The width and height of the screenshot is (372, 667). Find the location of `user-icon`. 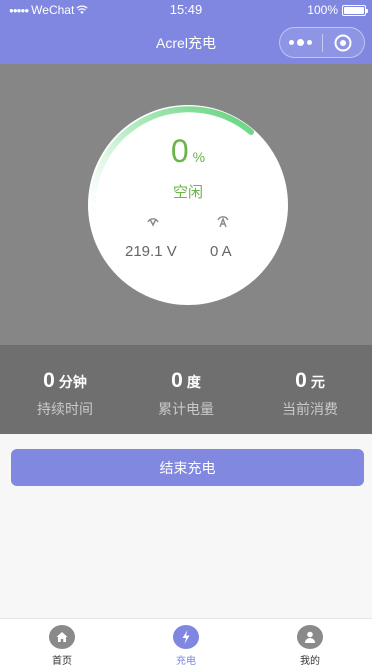

user-icon is located at coordinates (310, 637).